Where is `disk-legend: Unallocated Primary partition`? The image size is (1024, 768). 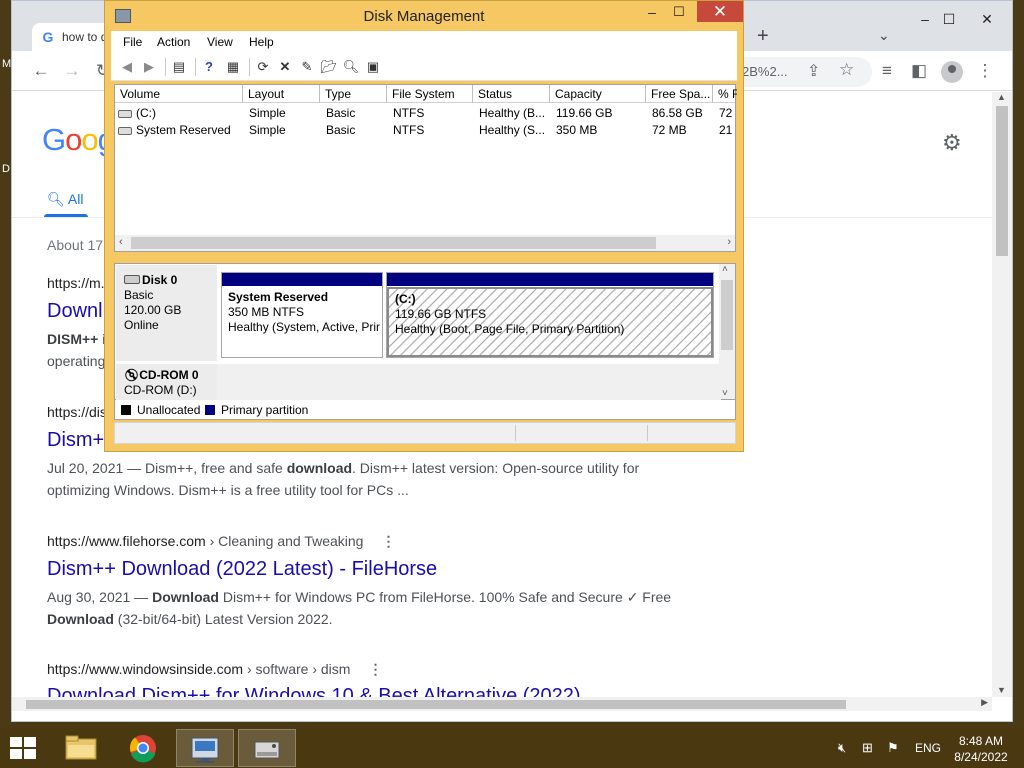
disk-legend: Unallocated Primary partition is located at coordinates (425, 410).